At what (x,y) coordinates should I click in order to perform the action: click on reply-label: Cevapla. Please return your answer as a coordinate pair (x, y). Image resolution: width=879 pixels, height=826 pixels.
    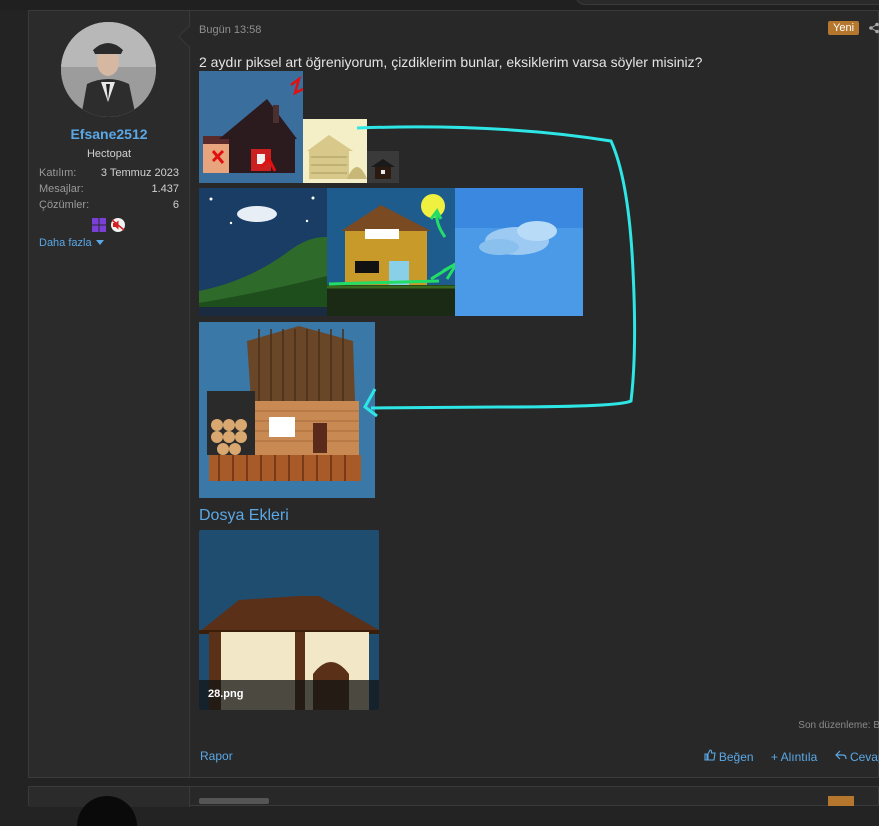
    Looking at the image, I should click on (864, 757).